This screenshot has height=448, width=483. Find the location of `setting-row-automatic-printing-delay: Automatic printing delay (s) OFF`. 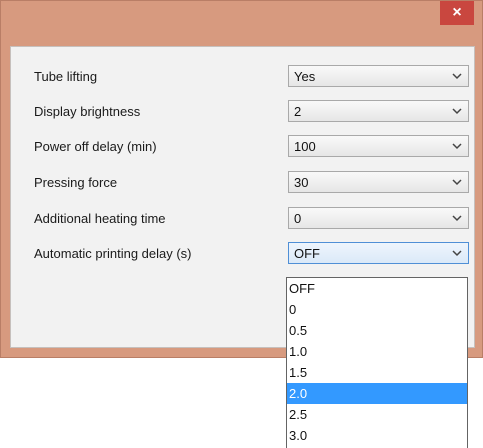

setting-row-automatic-printing-delay: Automatic printing delay (s) OFF is located at coordinates (242, 253).